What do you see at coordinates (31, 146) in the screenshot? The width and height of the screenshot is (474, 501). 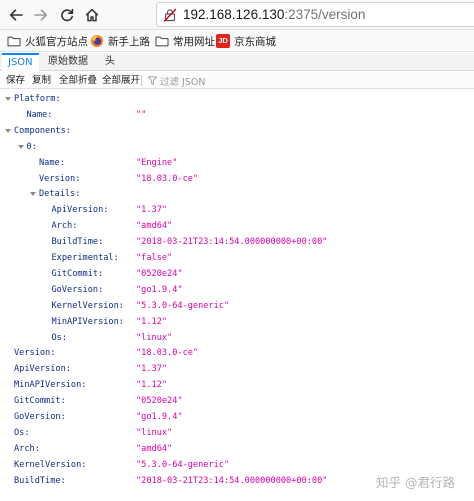 I see `json-key: 0:` at bounding box center [31, 146].